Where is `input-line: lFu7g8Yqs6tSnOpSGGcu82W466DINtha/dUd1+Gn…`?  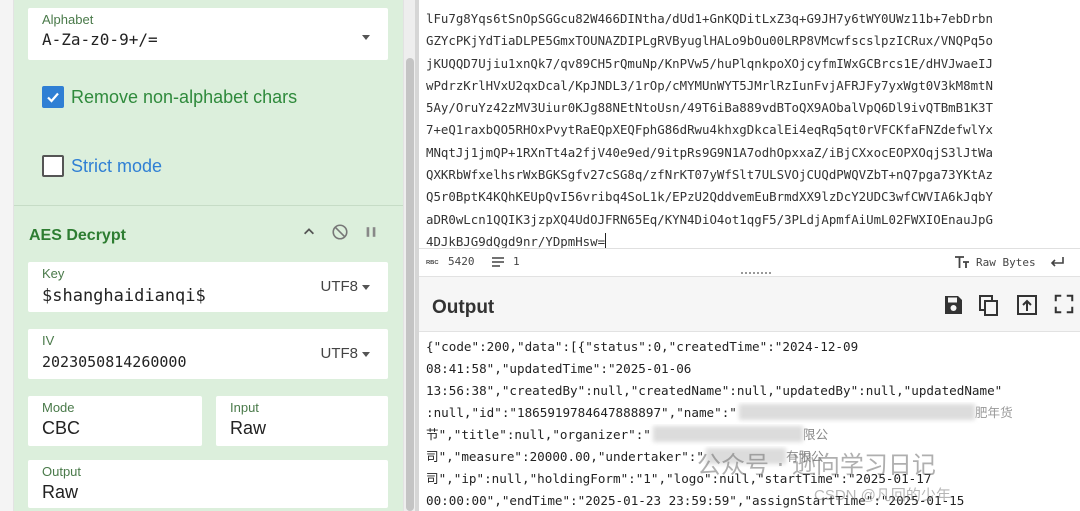 input-line: lFu7g8Yqs6tSnOpSGGcu82W466DINtha/dUd1+Gn… is located at coordinates (709, 18).